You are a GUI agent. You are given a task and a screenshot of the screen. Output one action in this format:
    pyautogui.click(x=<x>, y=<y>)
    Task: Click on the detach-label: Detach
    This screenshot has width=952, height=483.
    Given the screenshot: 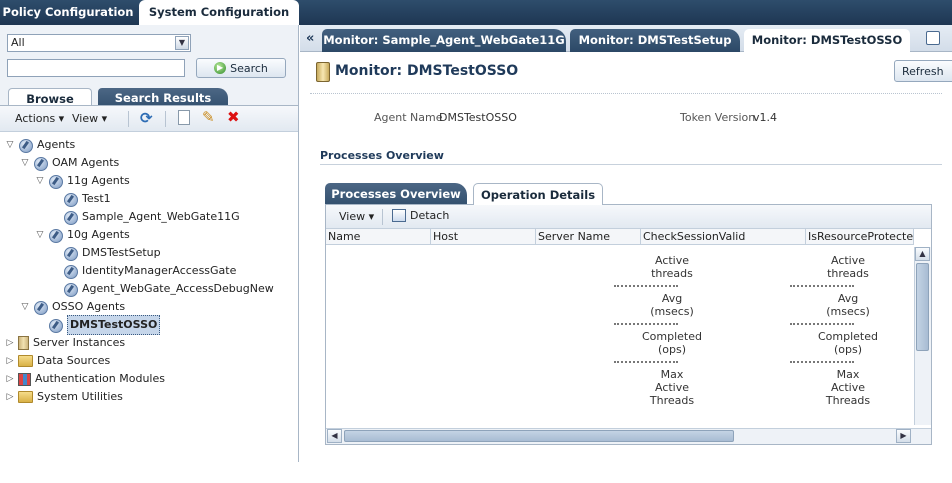 What is the action you would take?
    pyautogui.click(x=430, y=215)
    